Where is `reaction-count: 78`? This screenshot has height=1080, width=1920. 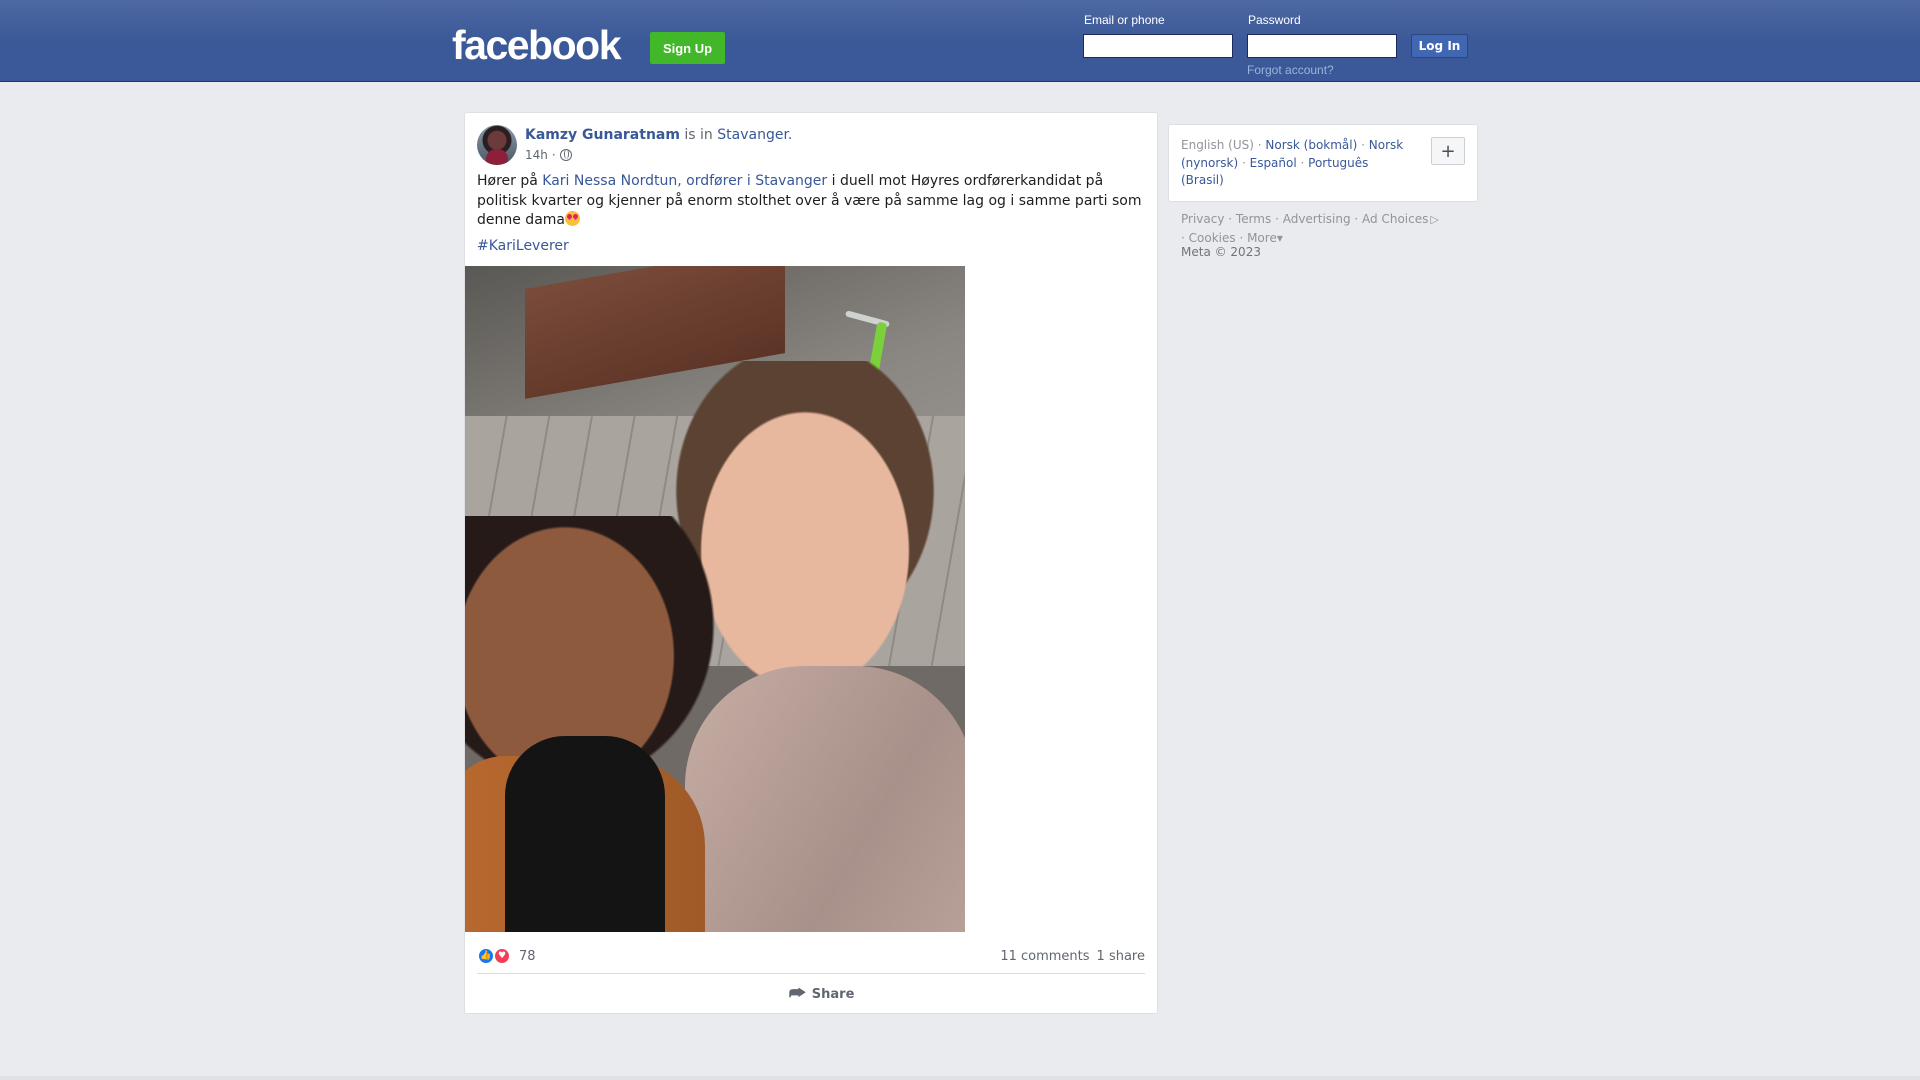 reaction-count: 78 is located at coordinates (527, 956).